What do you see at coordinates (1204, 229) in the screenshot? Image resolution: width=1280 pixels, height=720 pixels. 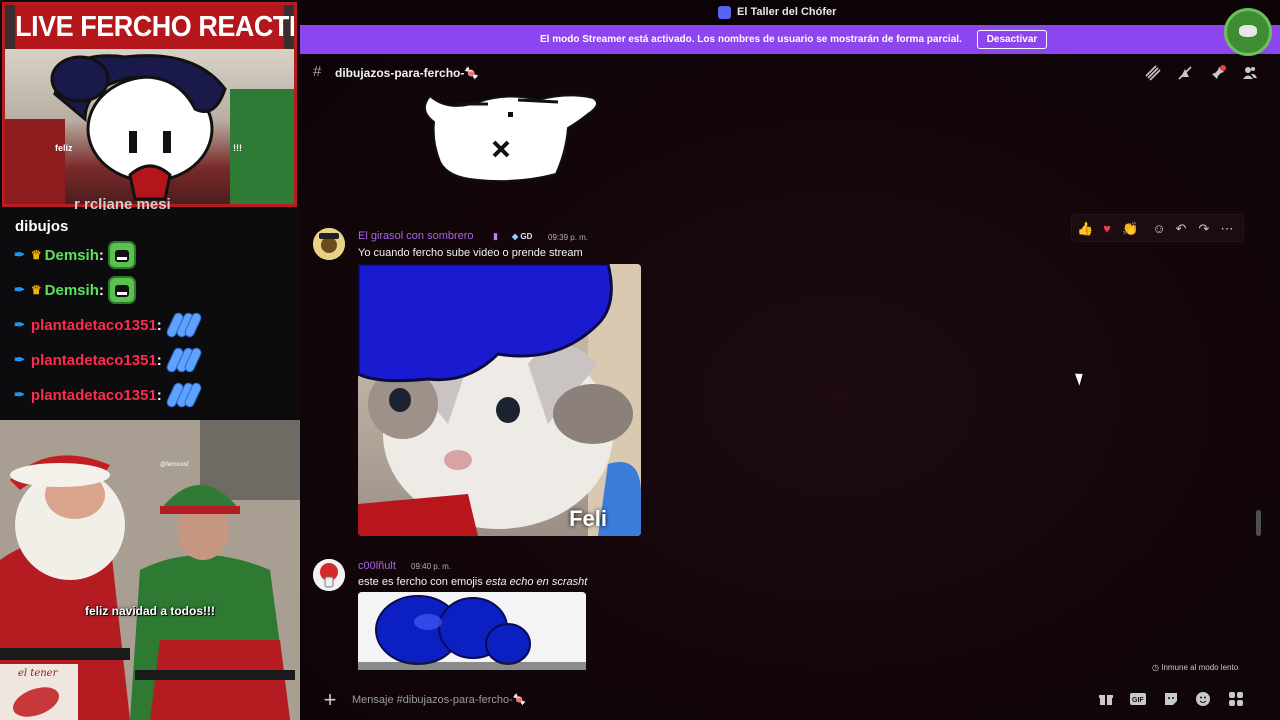 I see `forward-icon: ↷` at bounding box center [1204, 229].